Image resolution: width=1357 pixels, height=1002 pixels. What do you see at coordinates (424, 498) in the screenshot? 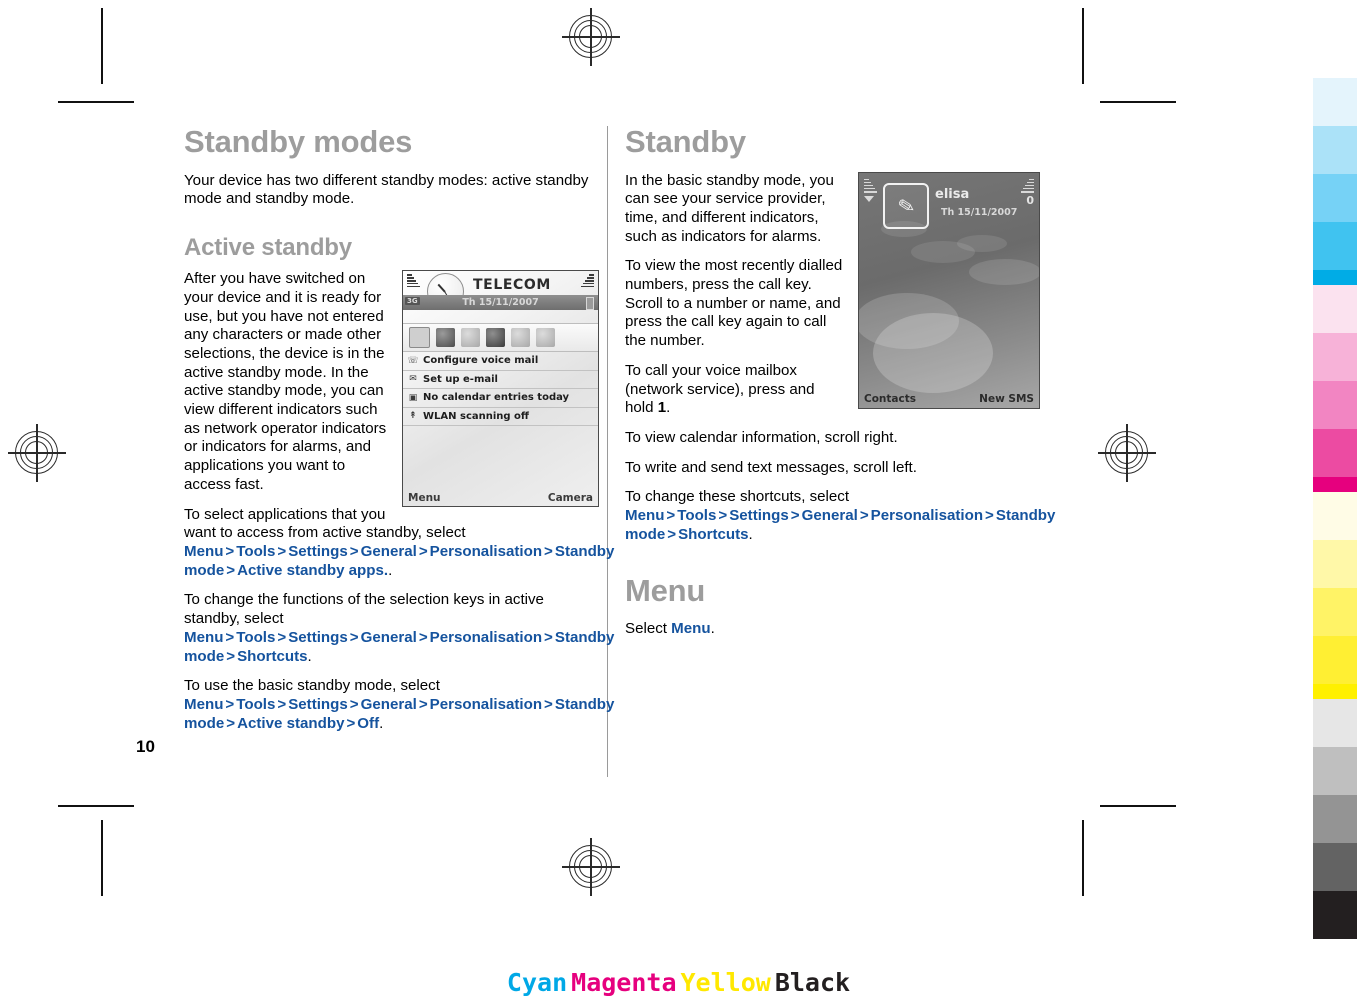
I see `softkey-left: Menu` at bounding box center [424, 498].